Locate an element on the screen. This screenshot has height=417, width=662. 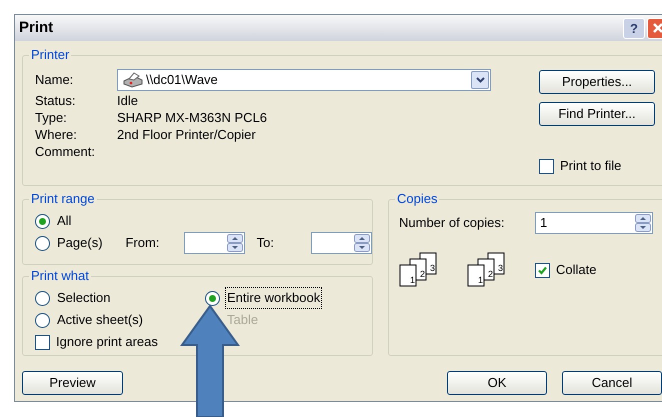
group-legend: Copies is located at coordinates (417, 199).